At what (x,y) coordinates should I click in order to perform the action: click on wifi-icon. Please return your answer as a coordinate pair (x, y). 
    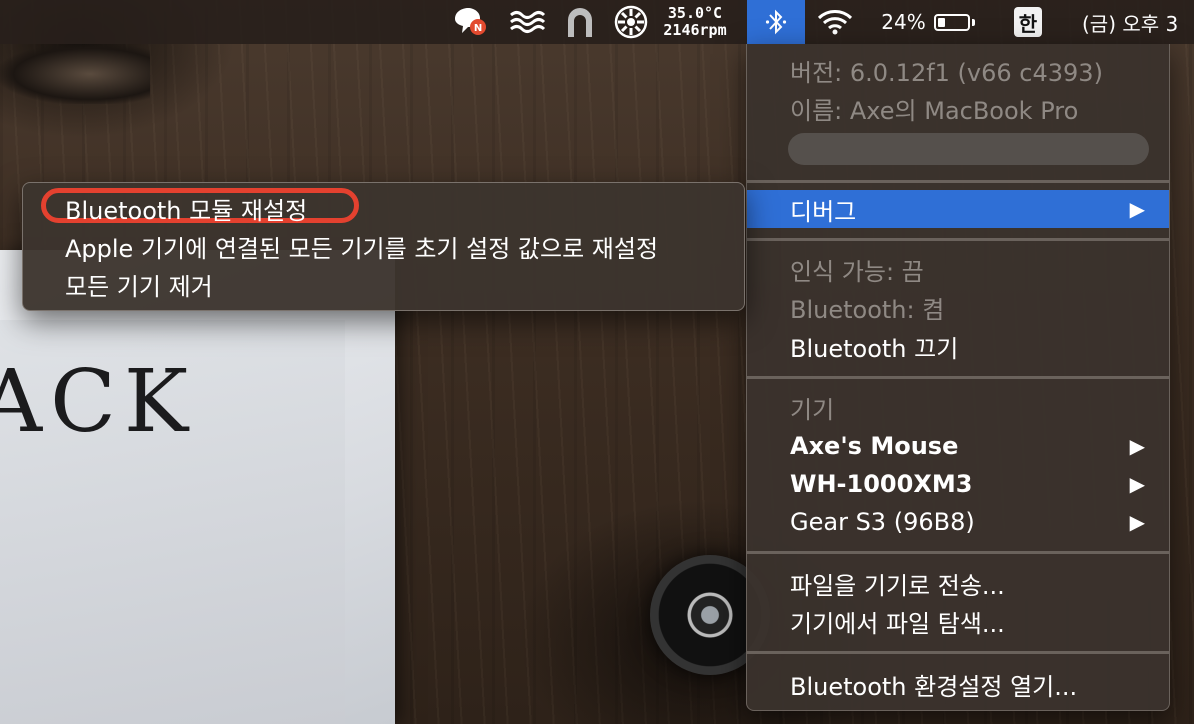
    Looking at the image, I should click on (835, 22).